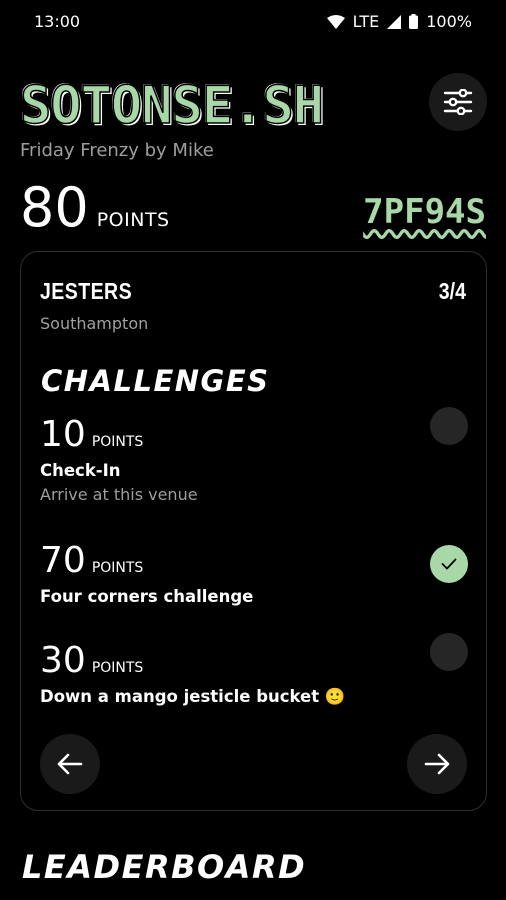  What do you see at coordinates (164, 867) in the screenshot?
I see `leaderboard-heading: LEADERBOARD` at bounding box center [164, 867].